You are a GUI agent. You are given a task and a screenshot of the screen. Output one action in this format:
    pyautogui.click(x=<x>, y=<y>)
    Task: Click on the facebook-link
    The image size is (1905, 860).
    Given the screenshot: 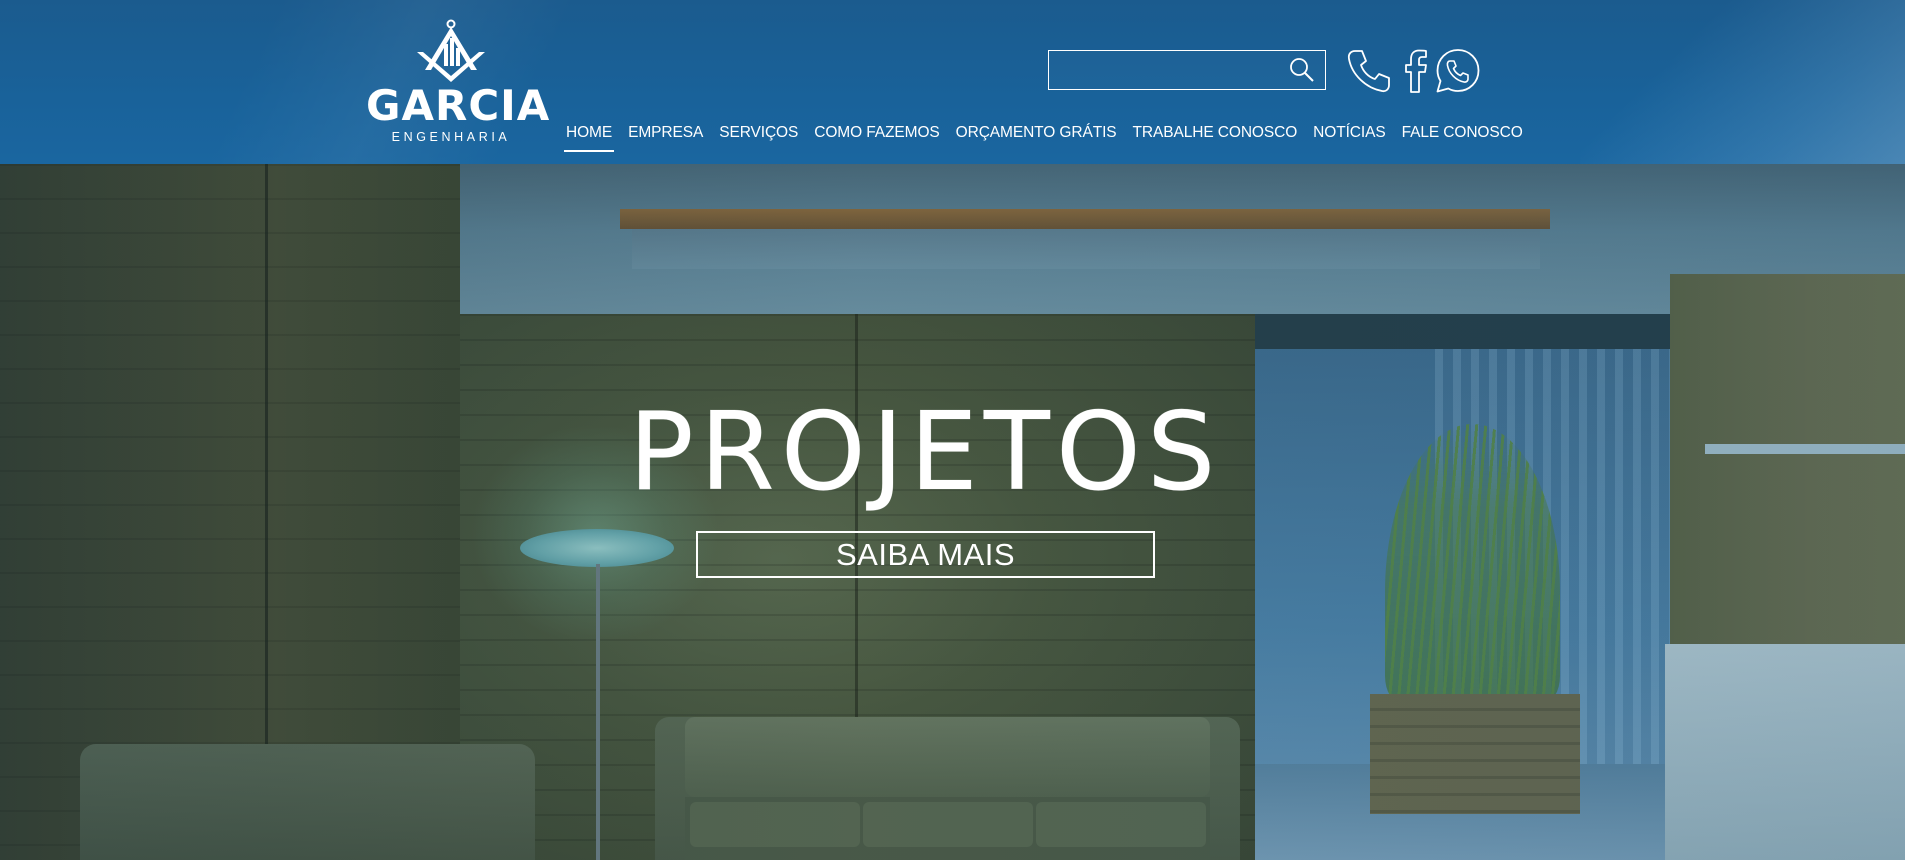 What is the action you would take?
    pyautogui.click(x=1416, y=72)
    